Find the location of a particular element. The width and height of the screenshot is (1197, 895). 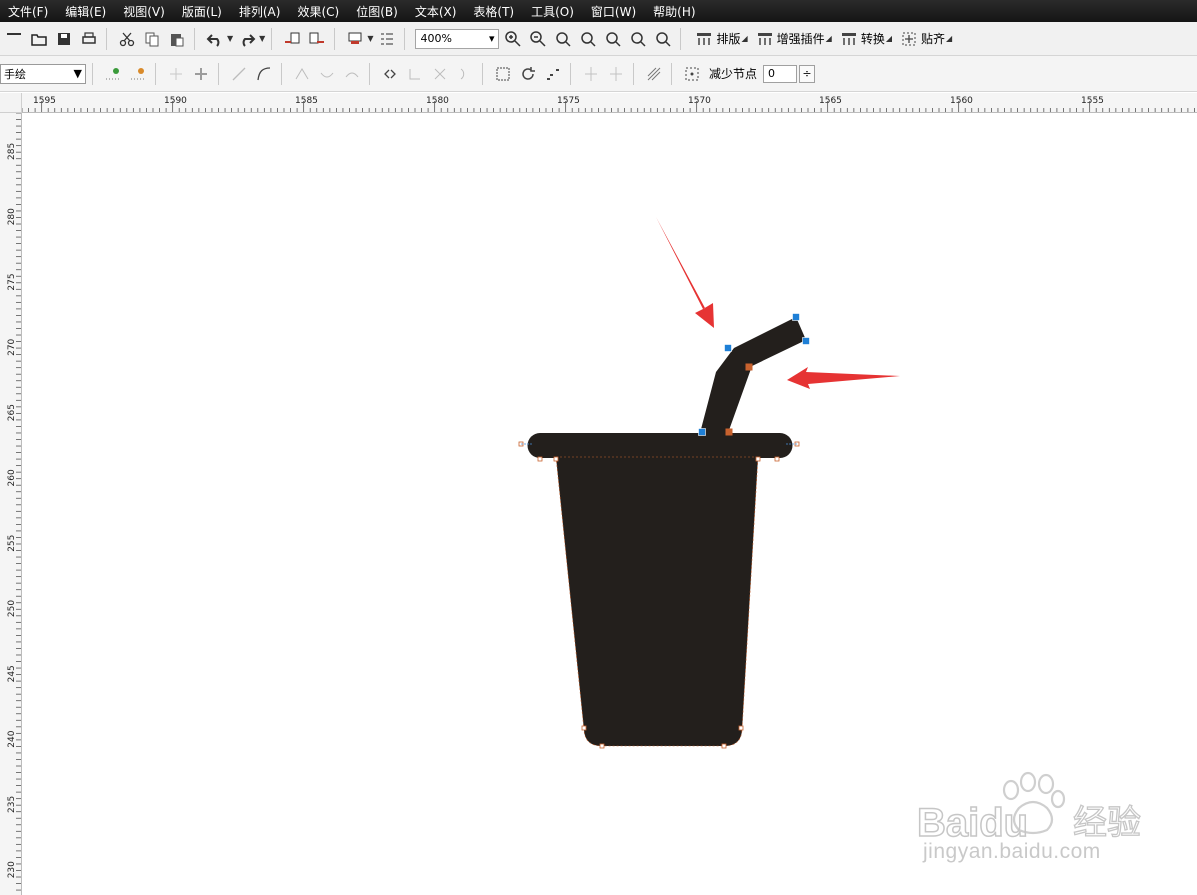

mirror-horizontal-icon is located at coordinates (591, 74).